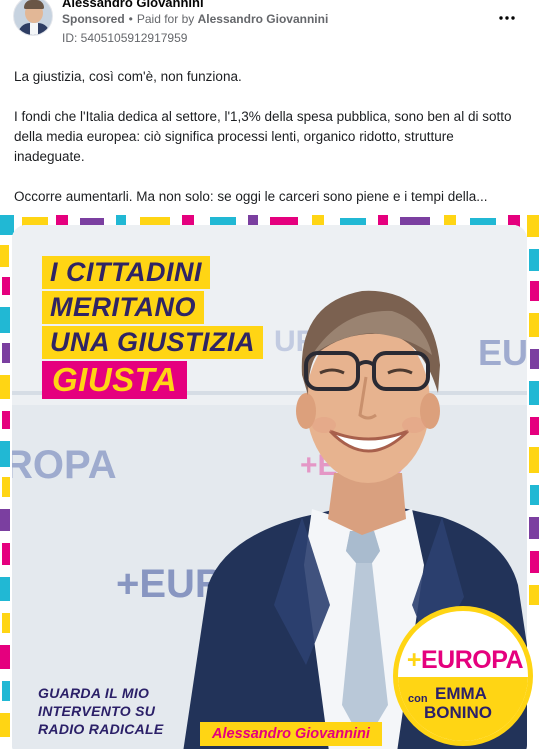 The image size is (539, 749). Describe the element at coordinates (33, 18) in the screenshot. I see `author-avatar` at that location.